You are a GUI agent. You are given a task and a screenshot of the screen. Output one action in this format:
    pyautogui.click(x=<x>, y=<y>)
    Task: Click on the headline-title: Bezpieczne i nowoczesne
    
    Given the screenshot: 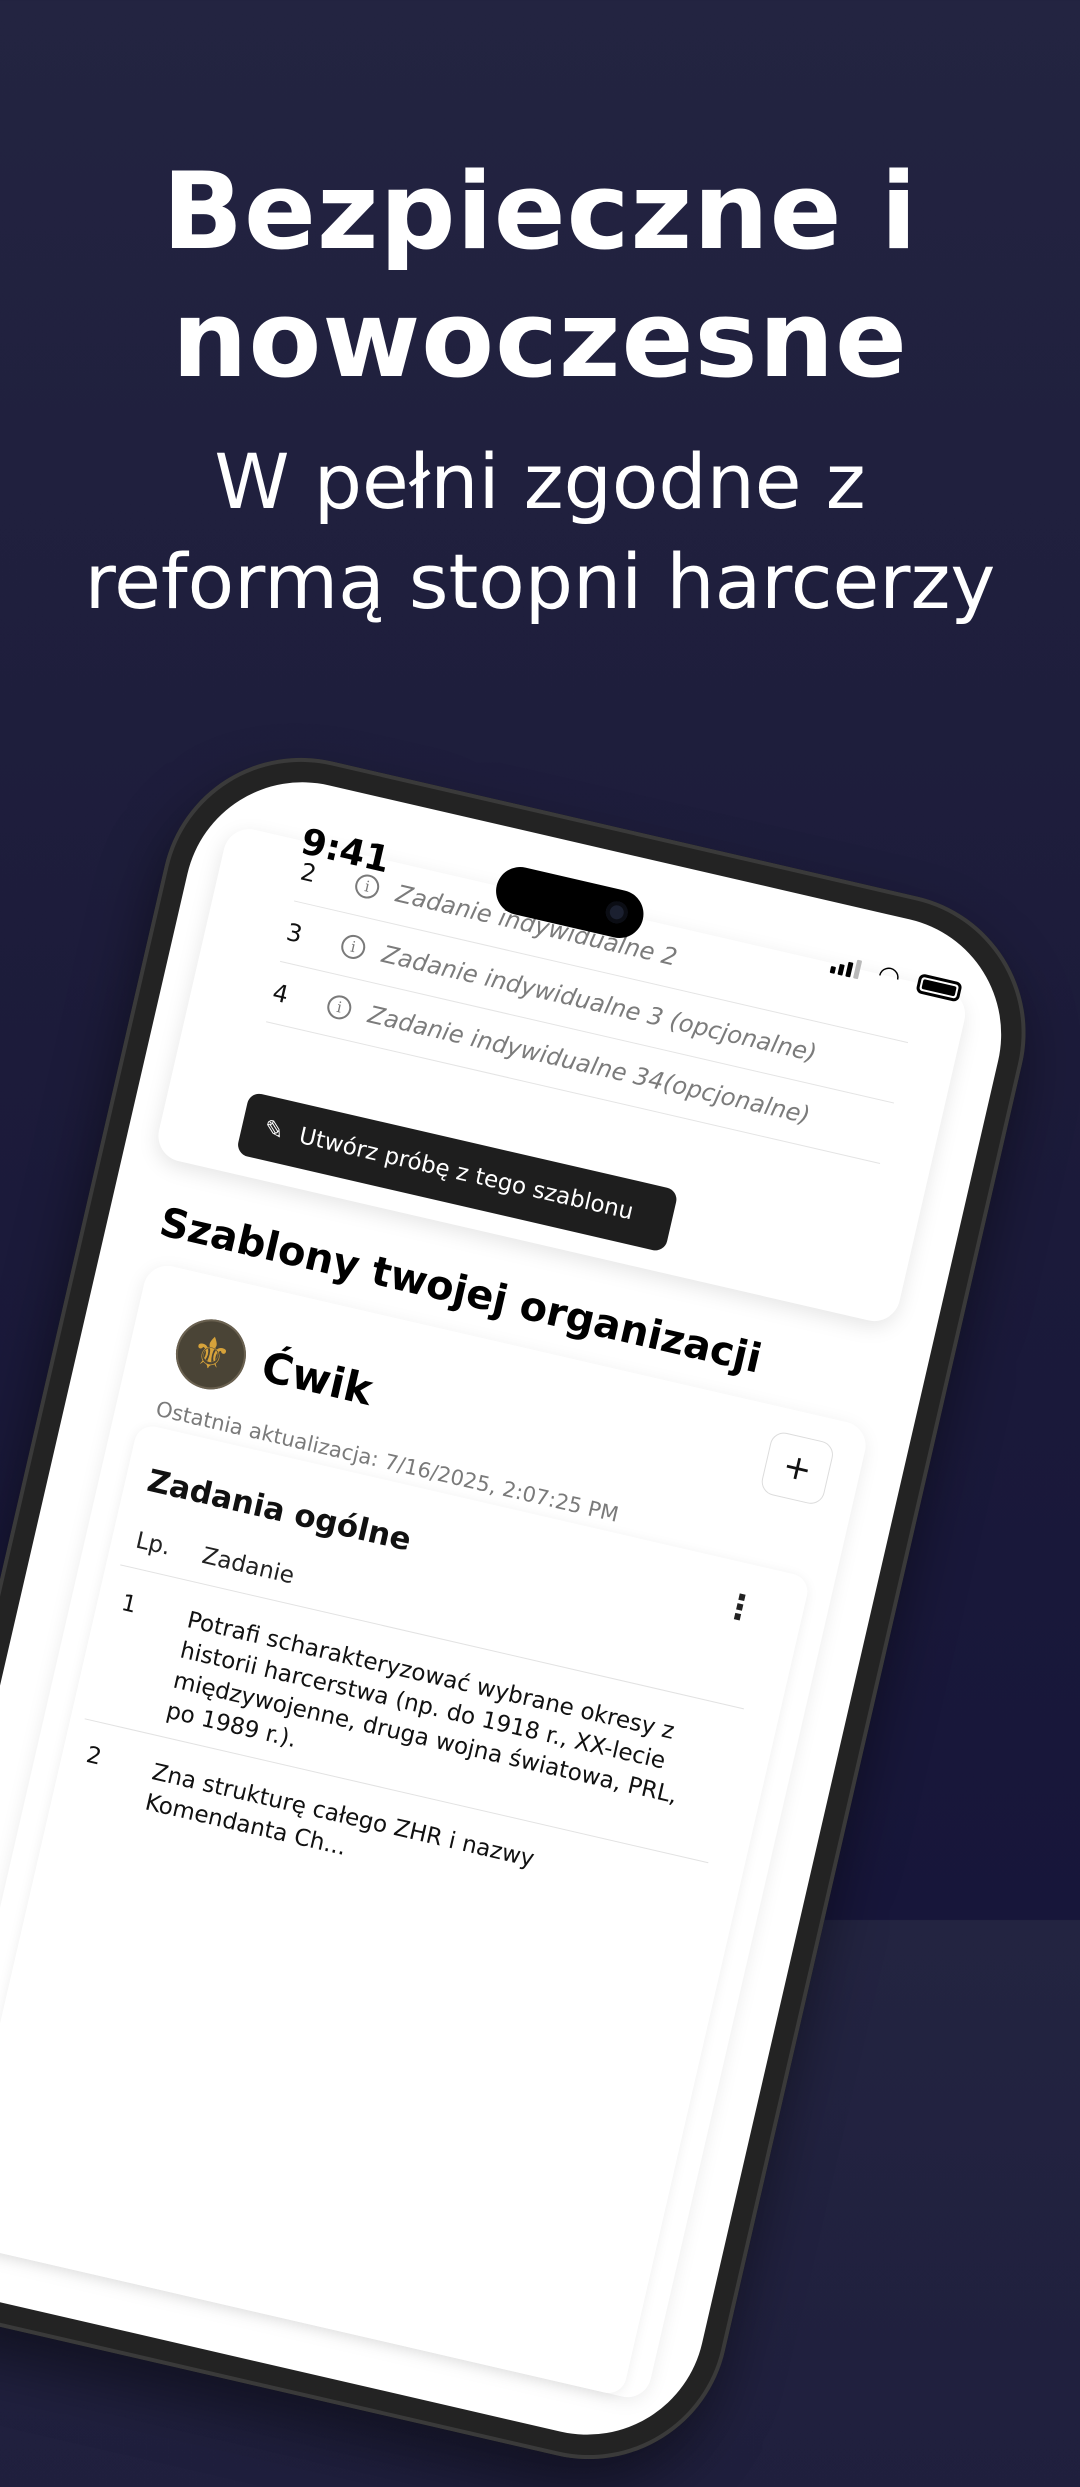 What is the action you would take?
    pyautogui.click(x=540, y=276)
    